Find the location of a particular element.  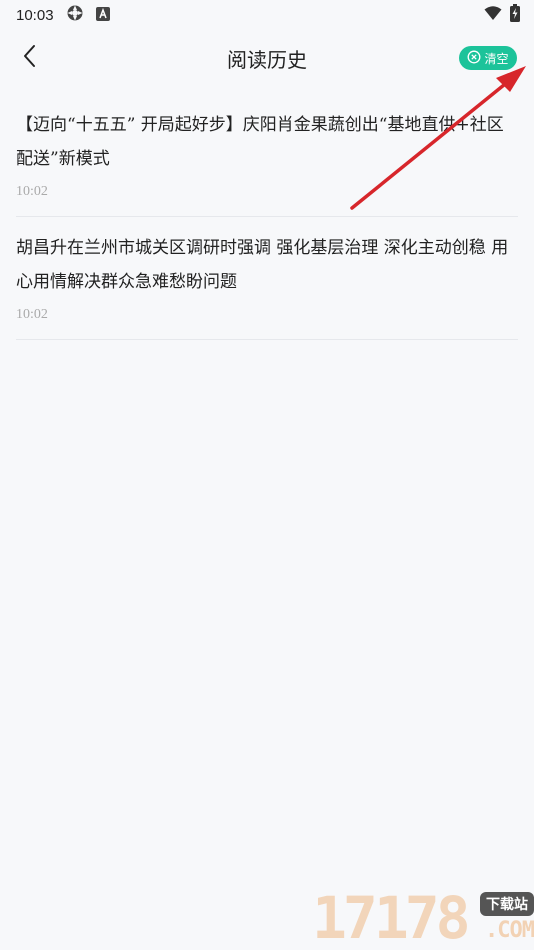

watermark: 17178 下载站 .COM is located at coordinates (423, 918).